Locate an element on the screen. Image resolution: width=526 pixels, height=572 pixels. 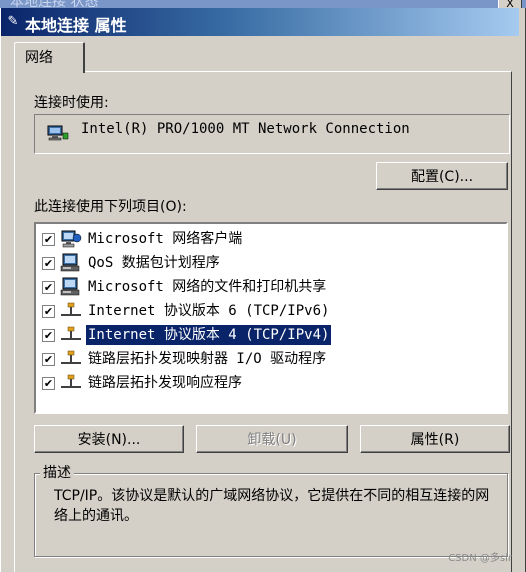
list-item: ✔ Internet 协议版本 6 (TCP/IPv6) is located at coordinates (270, 311).